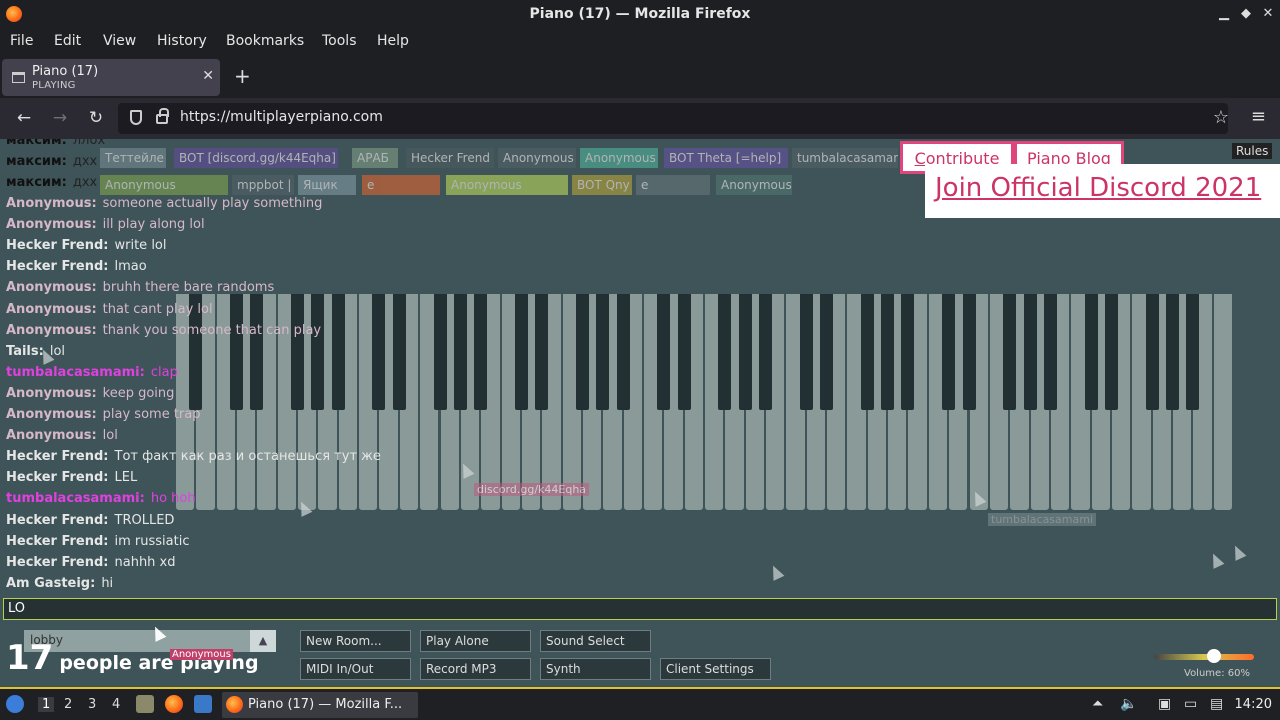  Describe the element at coordinates (136, 117) in the screenshot. I see `shield-icon` at that location.